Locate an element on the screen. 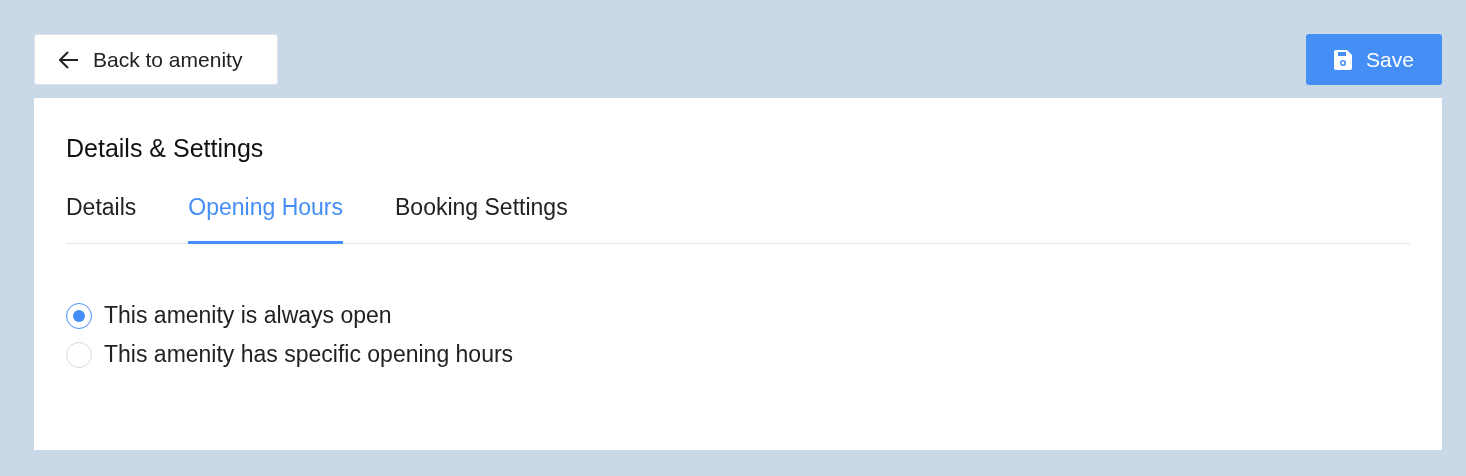 The image size is (1466, 476). option-label: This amenity is always open is located at coordinates (248, 315).